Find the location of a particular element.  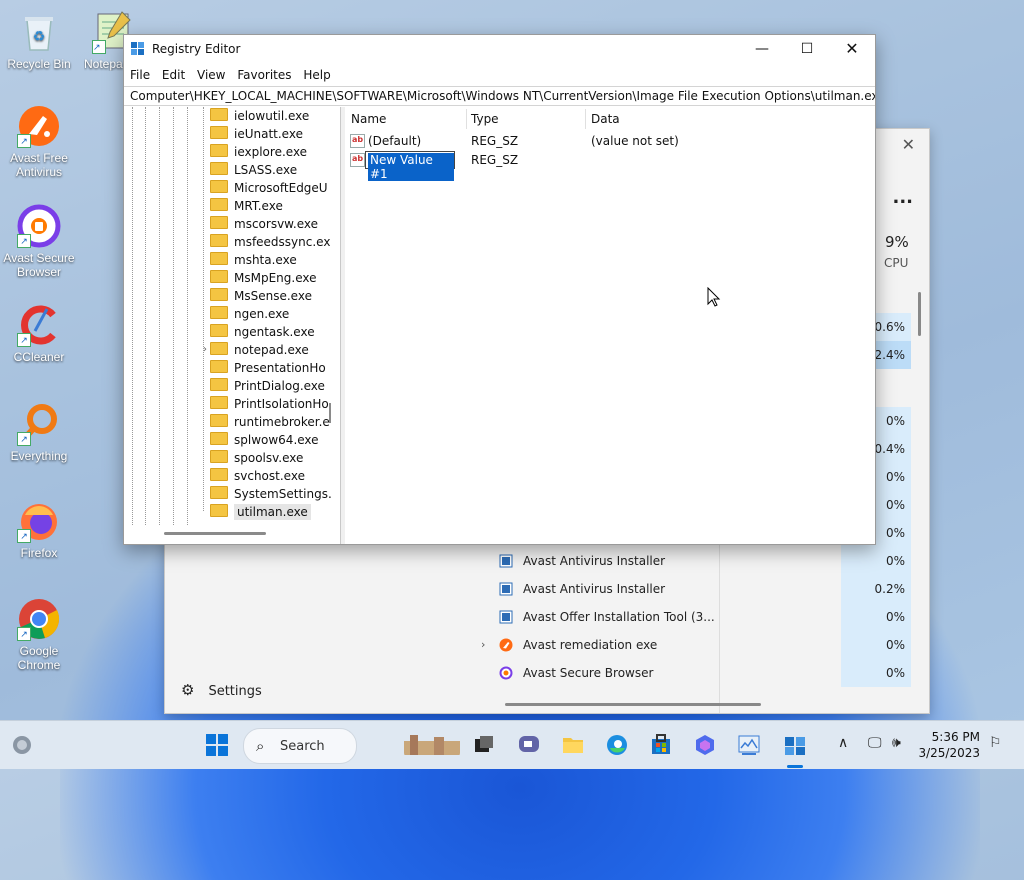

tree-item: notepad.exe is located at coordinates (259, 350).